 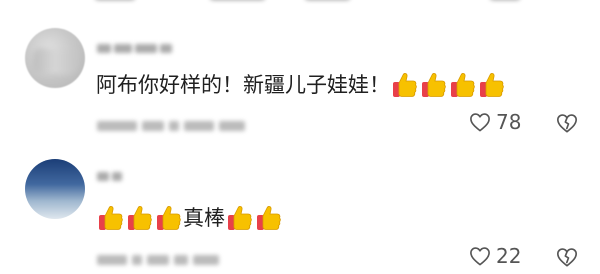 What do you see at coordinates (509, 122) in the screenshot?
I see `like-count: 78` at bounding box center [509, 122].